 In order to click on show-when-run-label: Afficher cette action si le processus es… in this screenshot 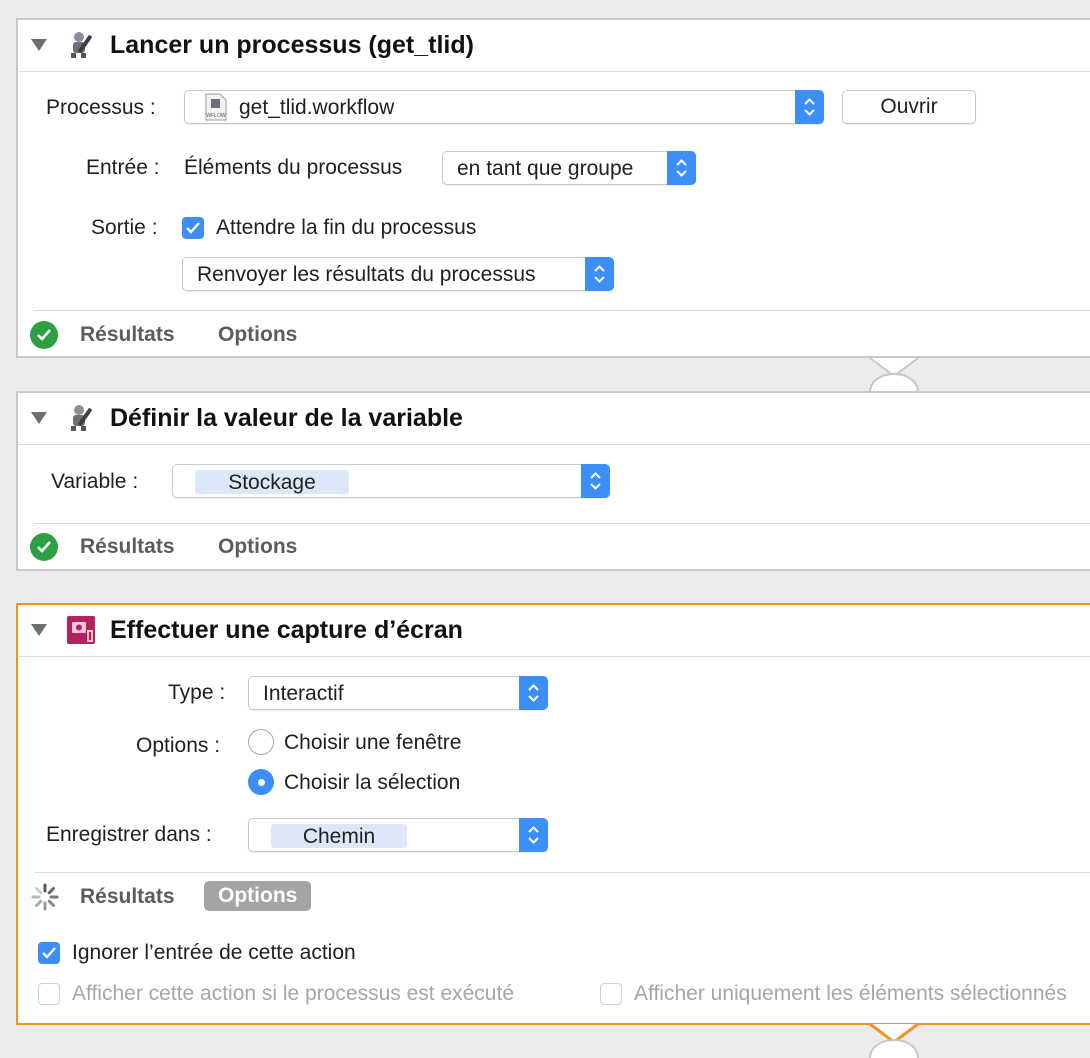, I will do `click(293, 993)`.